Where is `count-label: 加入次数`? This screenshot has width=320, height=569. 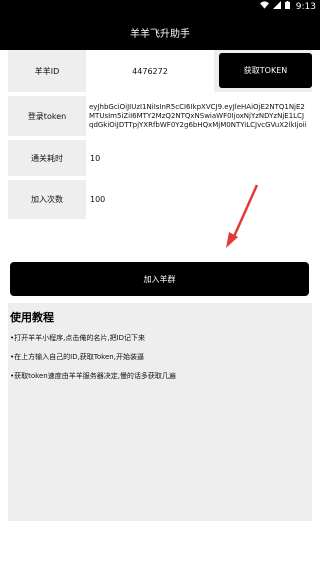
count-label: 加入次数 is located at coordinates (47, 199).